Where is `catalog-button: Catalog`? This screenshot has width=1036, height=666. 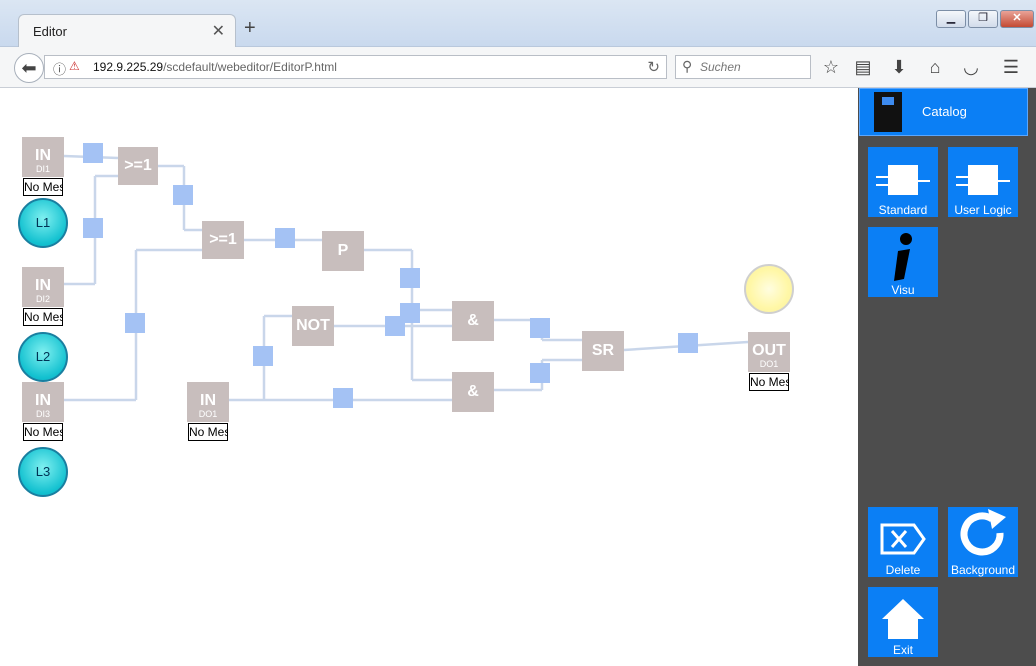 catalog-button: Catalog is located at coordinates (943, 112).